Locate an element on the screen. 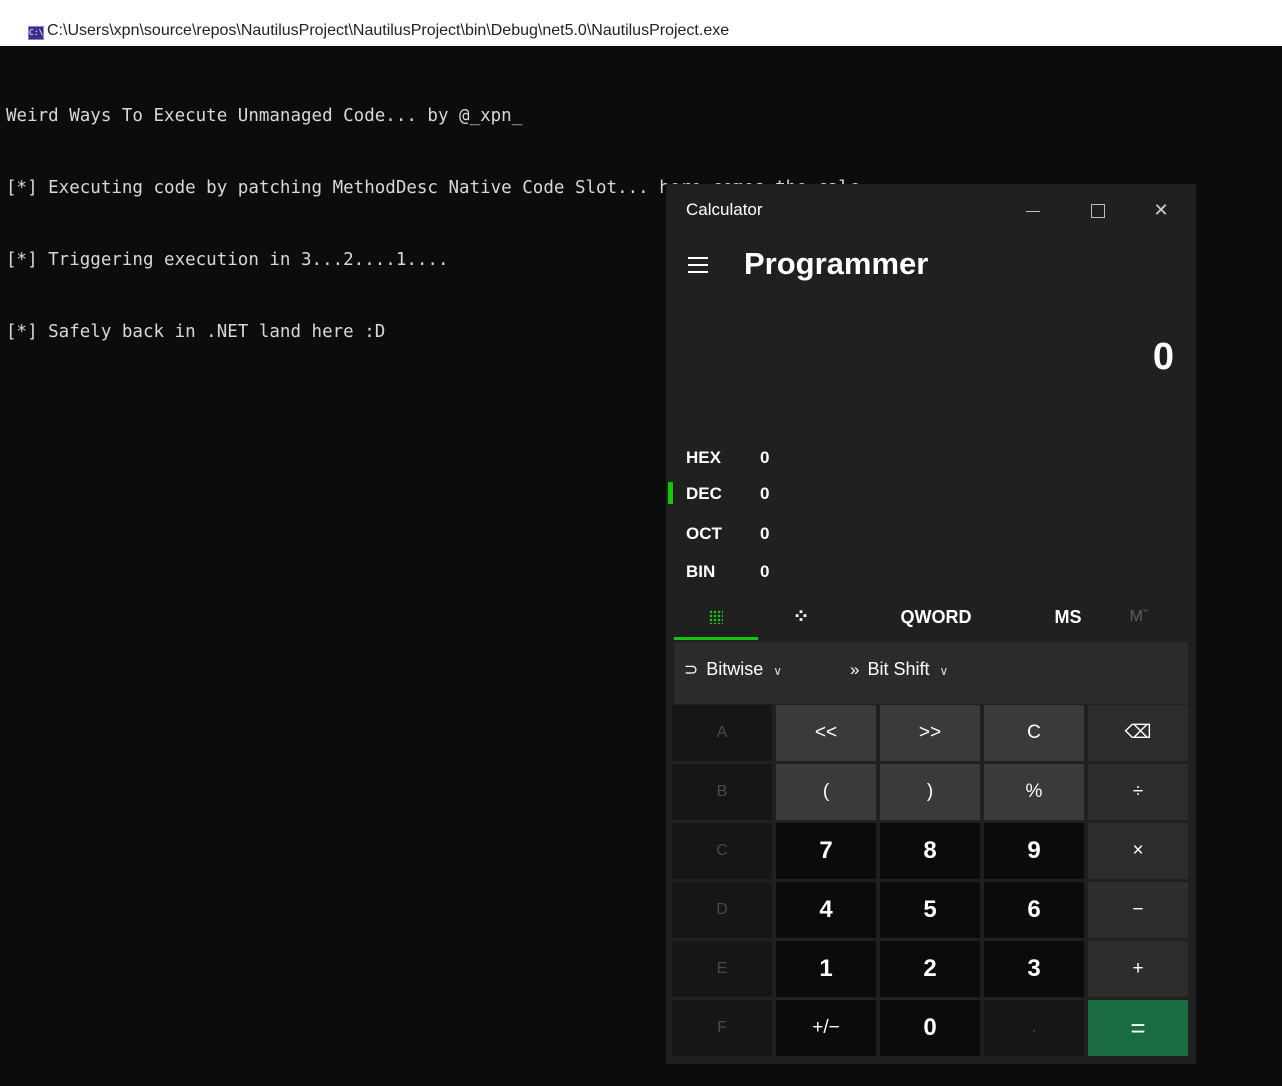 This screenshot has width=1282, height=1086. bit-shift-icon: » is located at coordinates (855, 669).